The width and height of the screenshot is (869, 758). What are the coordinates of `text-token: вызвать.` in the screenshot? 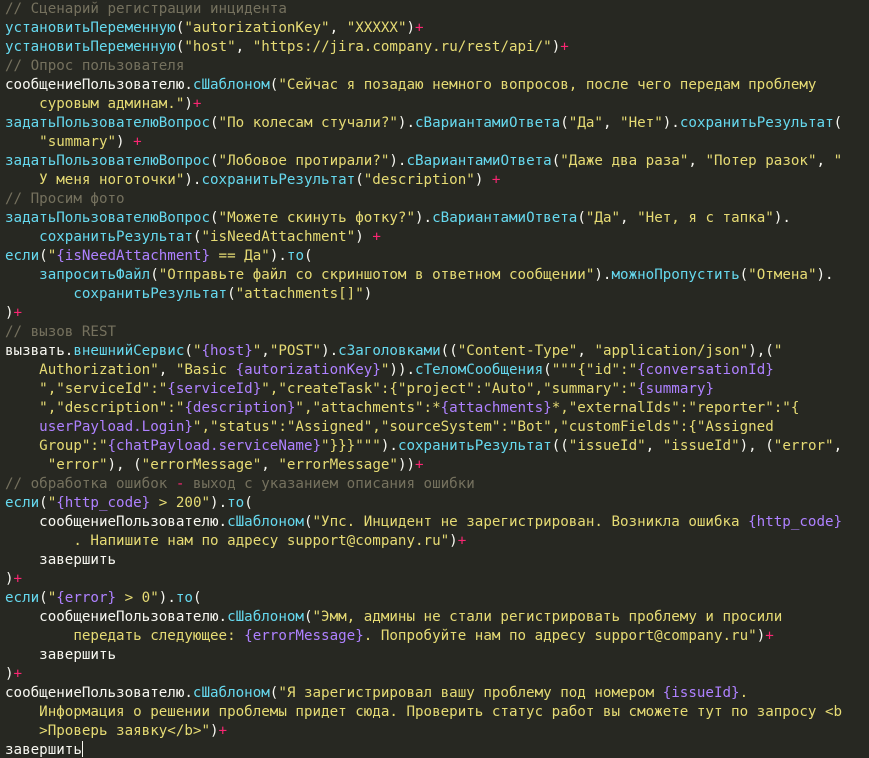 It's located at (39, 351).